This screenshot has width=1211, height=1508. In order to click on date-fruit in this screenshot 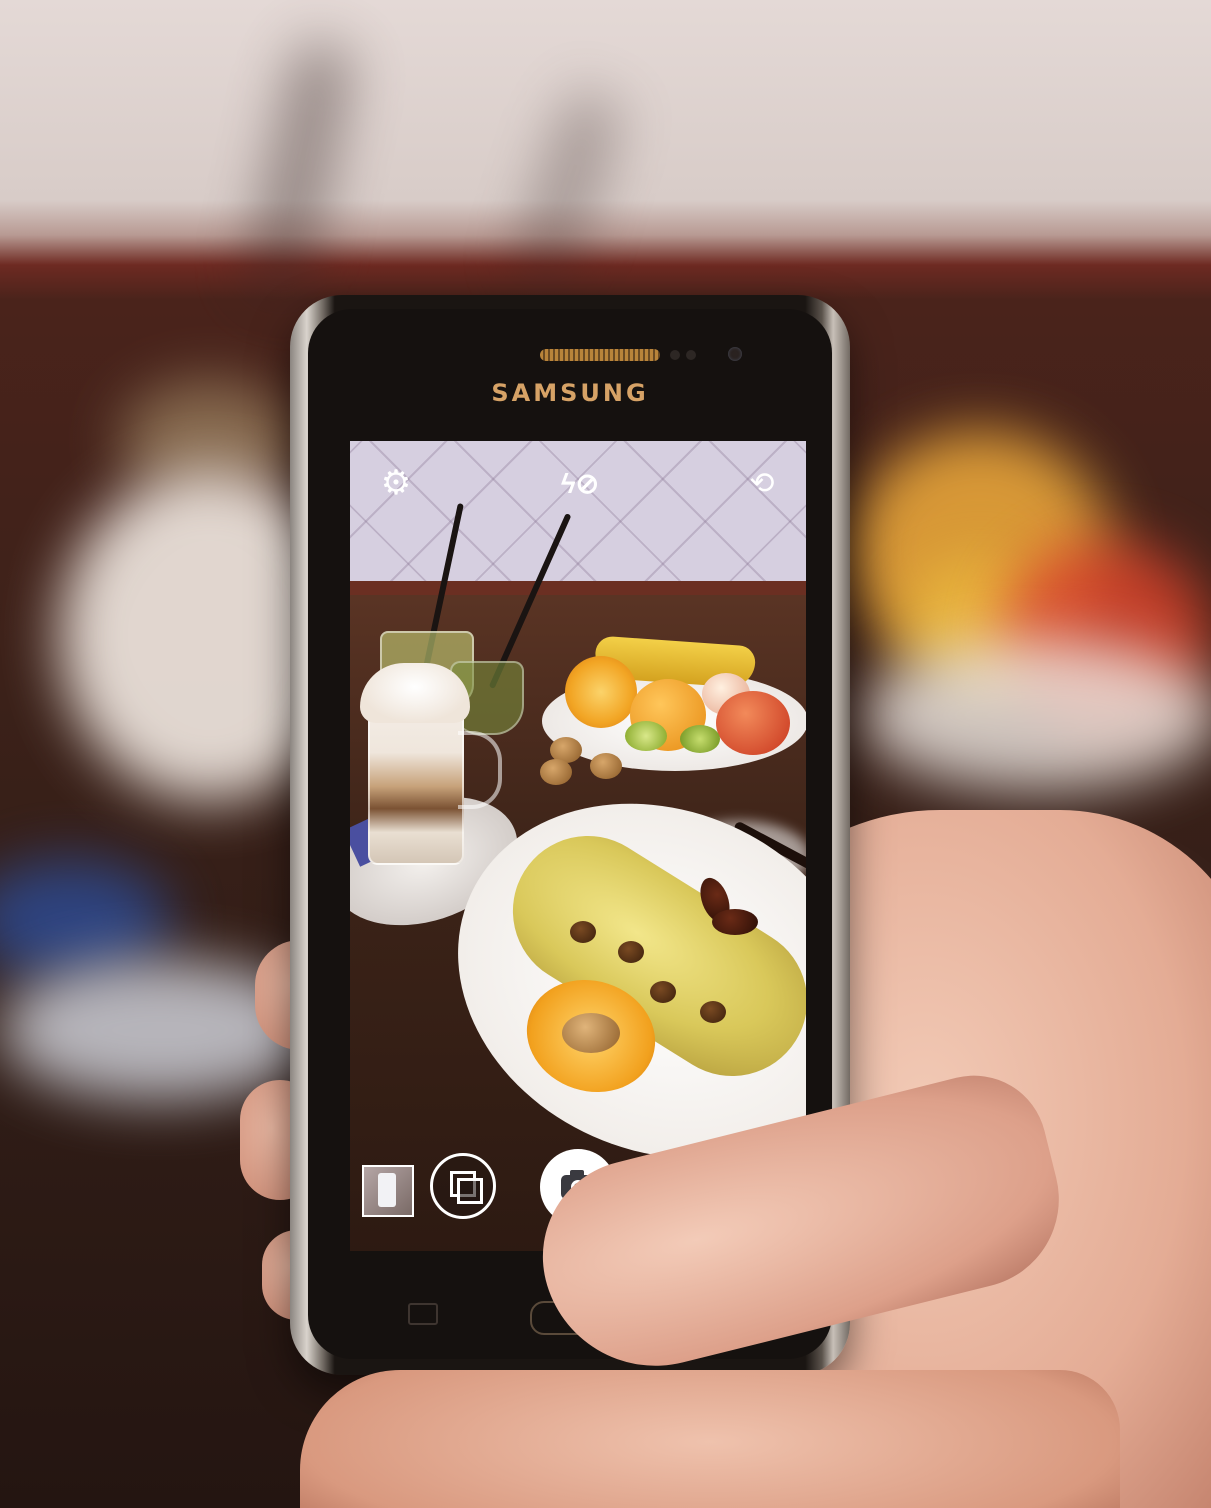, I will do `click(735, 922)`.